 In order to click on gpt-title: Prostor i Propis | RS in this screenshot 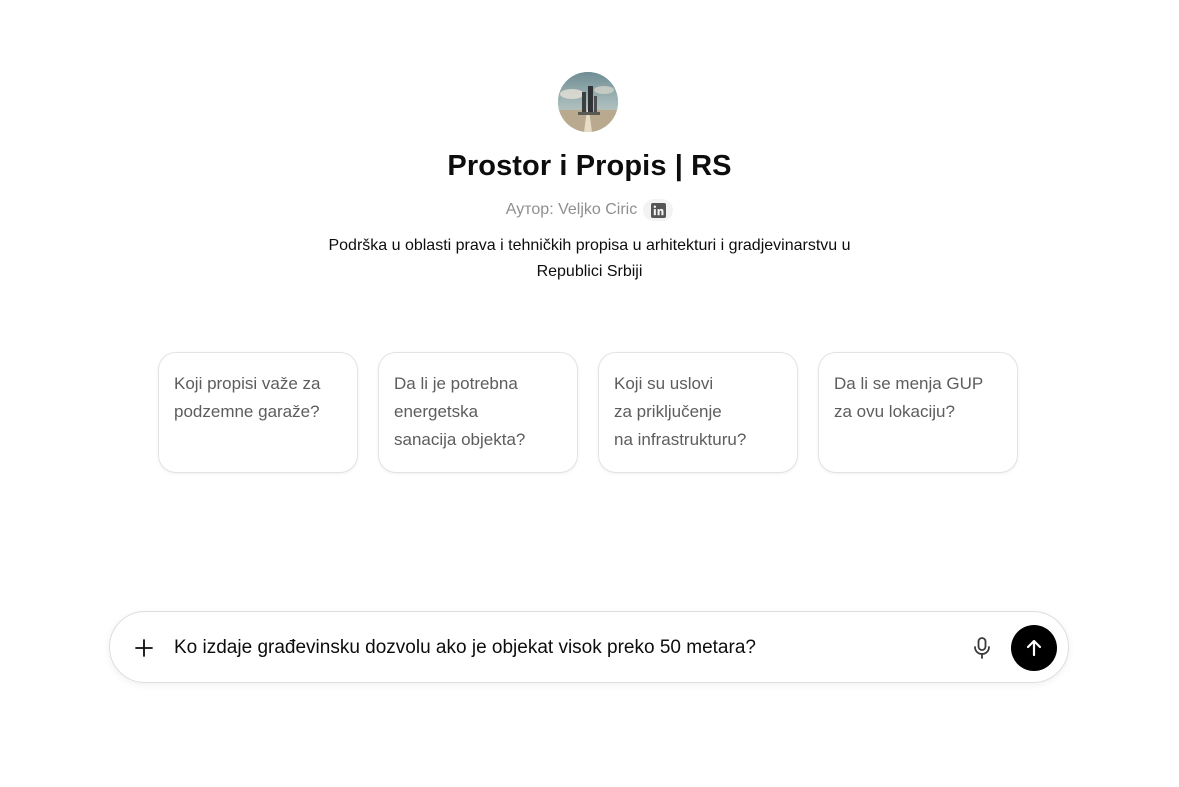, I will do `click(589, 166)`.